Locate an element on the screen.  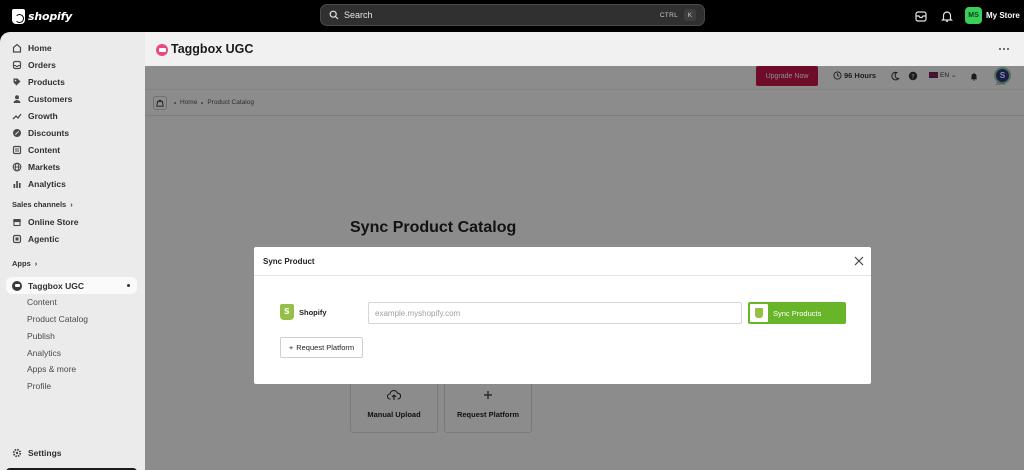
top-bar: shopify Search CTRL K MS My Store is located at coordinates (512, 16).